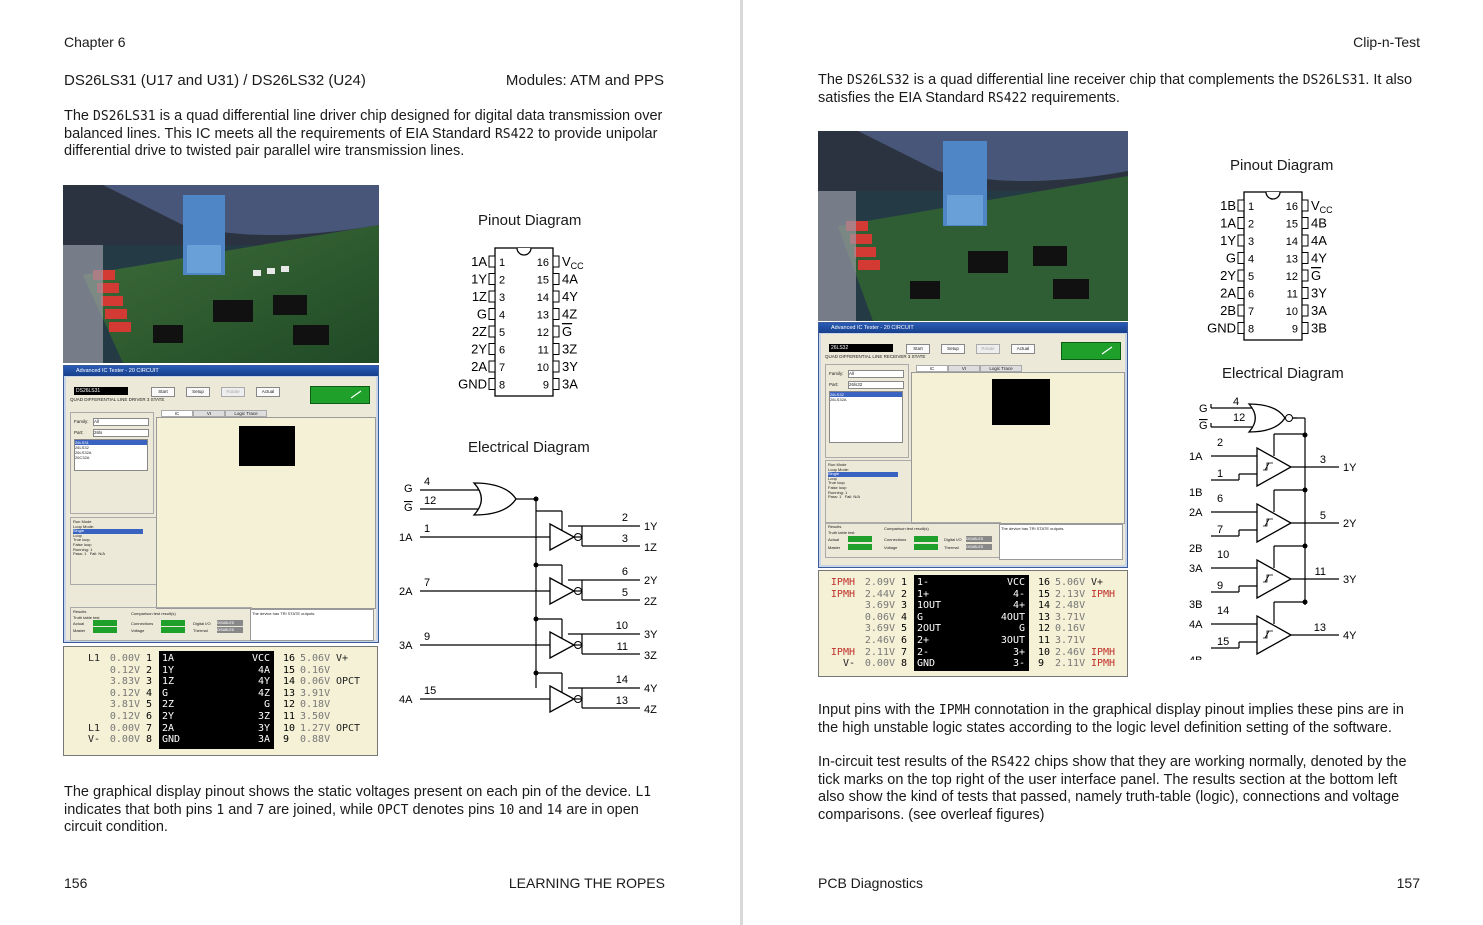 The image size is (1483, 925). Describe the element at coordinates (866, 399) in the screenshot. I see `list-item: 26LS32A` at that location.